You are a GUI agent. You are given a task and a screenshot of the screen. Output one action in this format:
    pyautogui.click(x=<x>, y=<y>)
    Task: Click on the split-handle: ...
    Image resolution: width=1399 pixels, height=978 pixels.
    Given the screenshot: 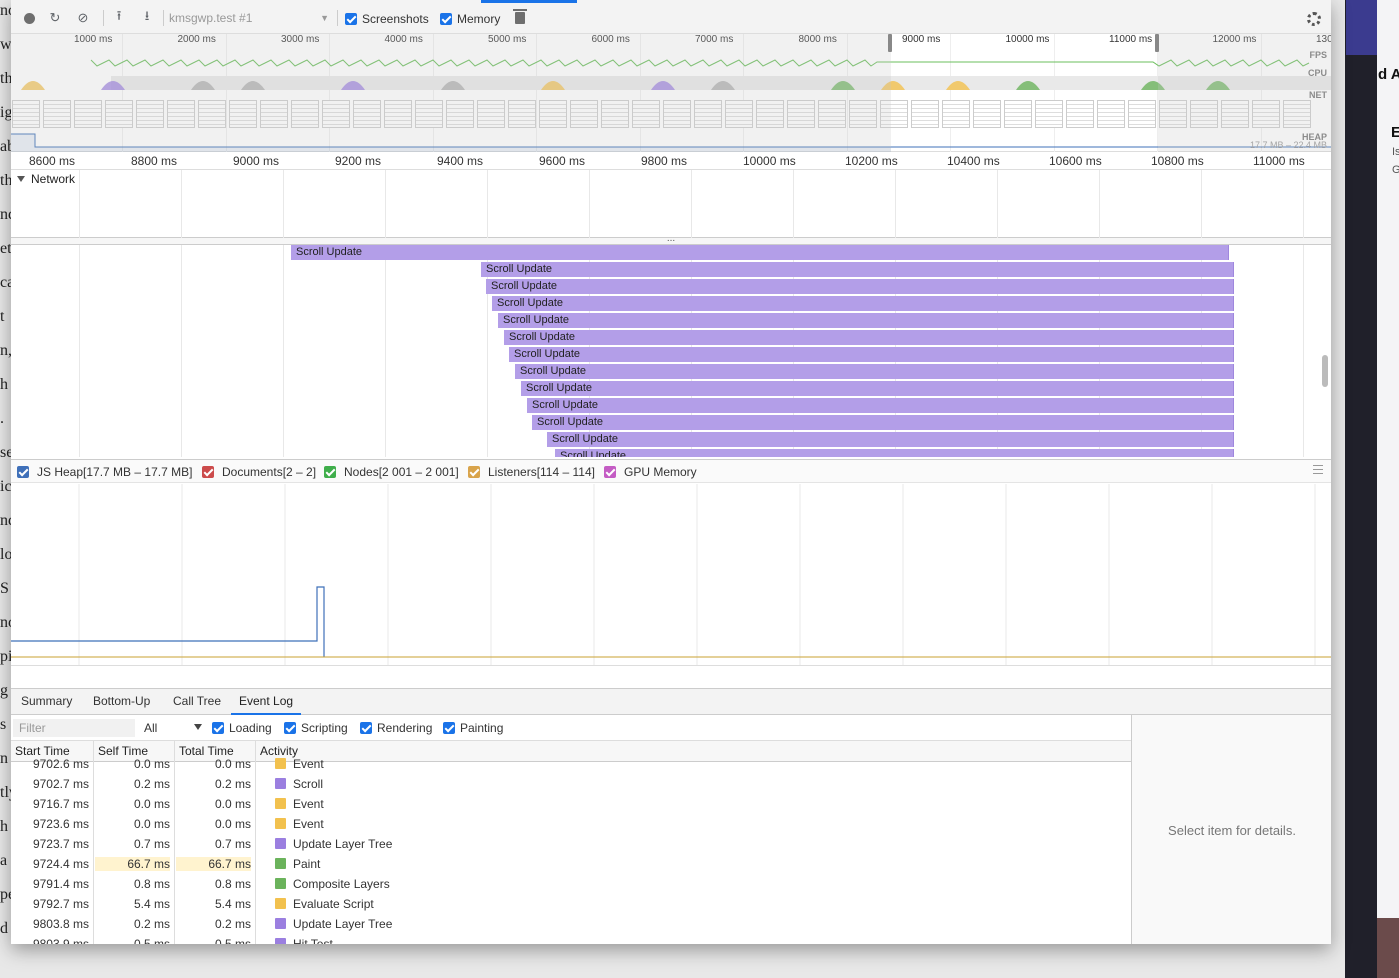 What is the action you would take?
    pyautogui.click(x=671, y=239)
    